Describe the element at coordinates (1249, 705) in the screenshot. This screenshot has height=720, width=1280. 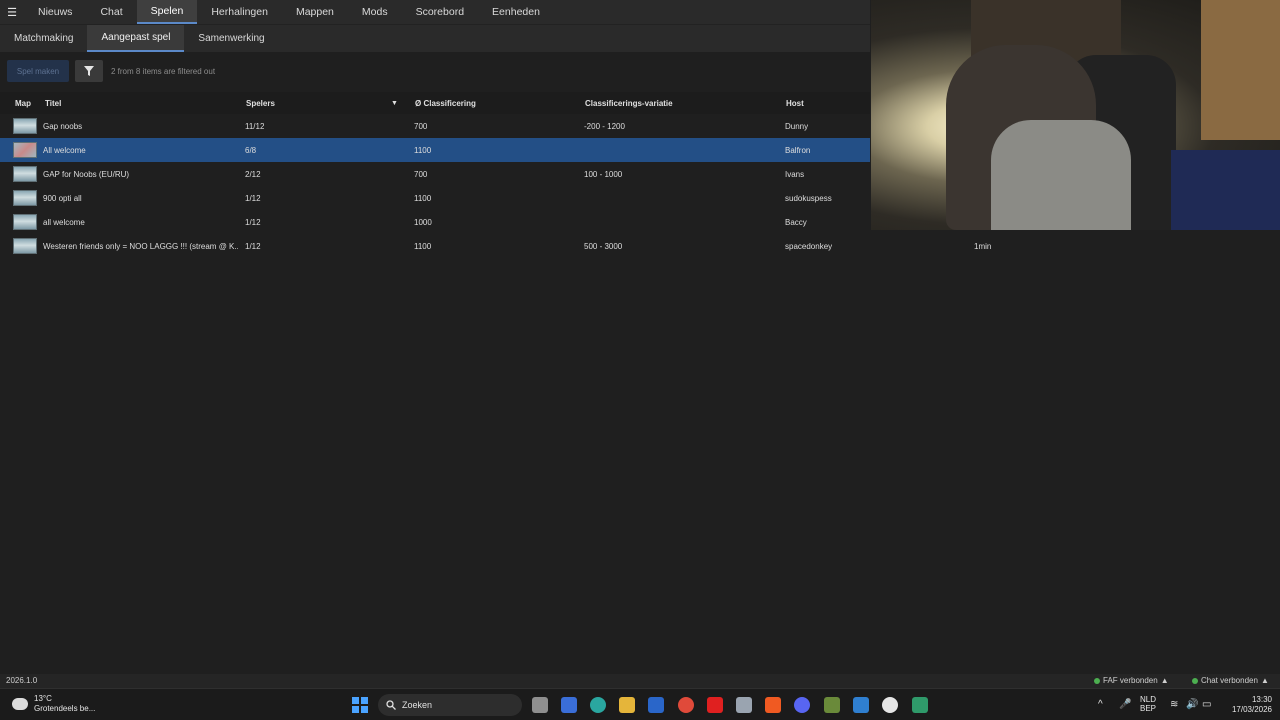
I see `system-clock: 13:30 17/03/2026` at that location.